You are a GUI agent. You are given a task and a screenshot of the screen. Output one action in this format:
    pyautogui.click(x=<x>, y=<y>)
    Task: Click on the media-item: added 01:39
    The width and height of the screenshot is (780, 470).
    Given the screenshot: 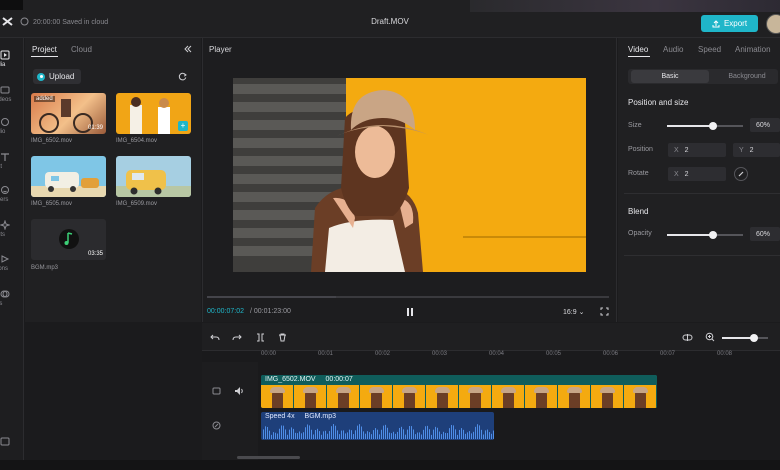 What is the action you would take?
    pyautogui.click(x=68, y=113)
    